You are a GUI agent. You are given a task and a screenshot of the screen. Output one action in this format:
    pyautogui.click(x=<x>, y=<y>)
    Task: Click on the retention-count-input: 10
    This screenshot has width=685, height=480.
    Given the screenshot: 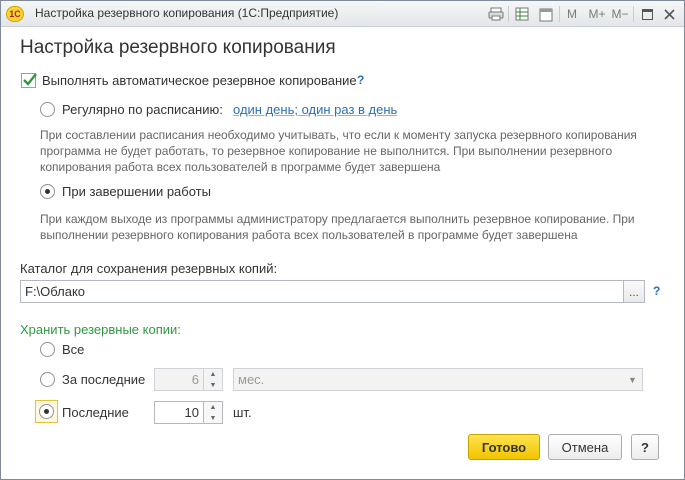 What is the action you would take?
    pyautogui.click(x=179, y=412)
    